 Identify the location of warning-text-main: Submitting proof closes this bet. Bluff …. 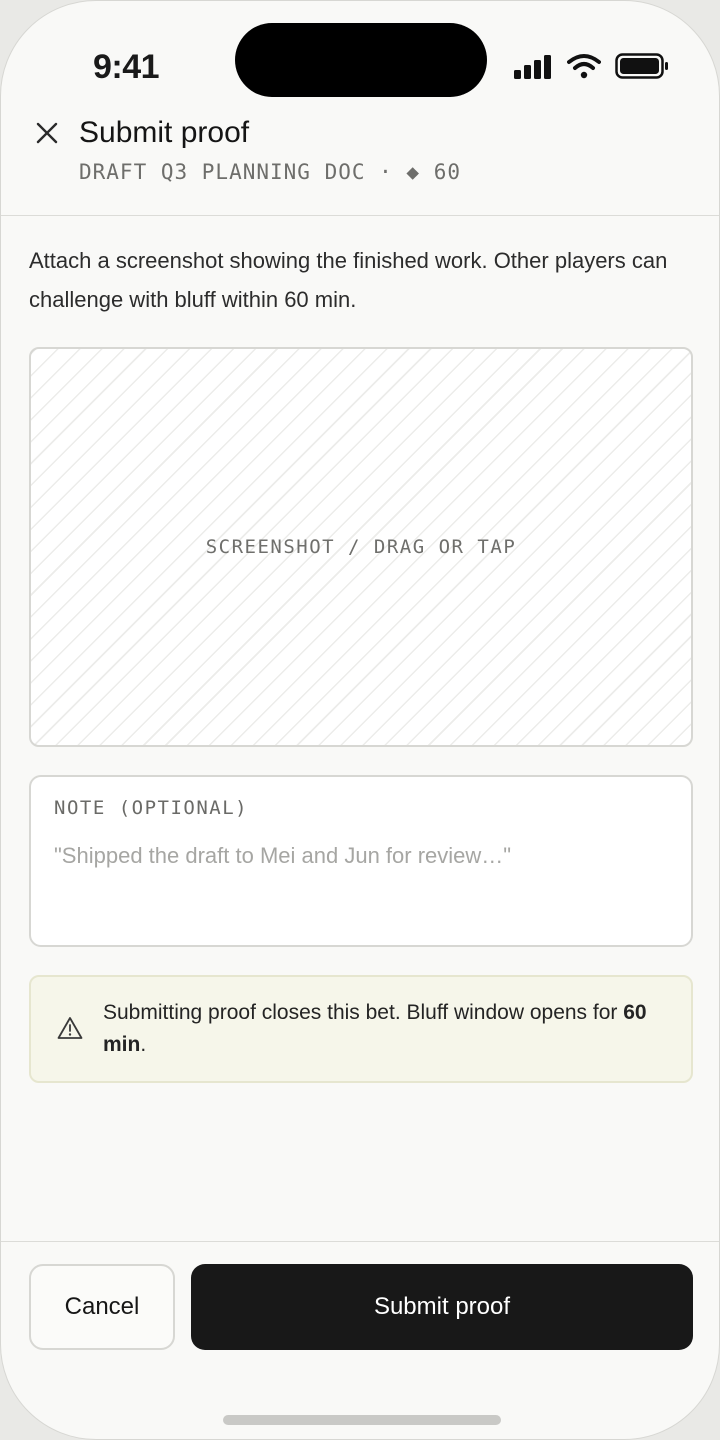
(363, 1012).